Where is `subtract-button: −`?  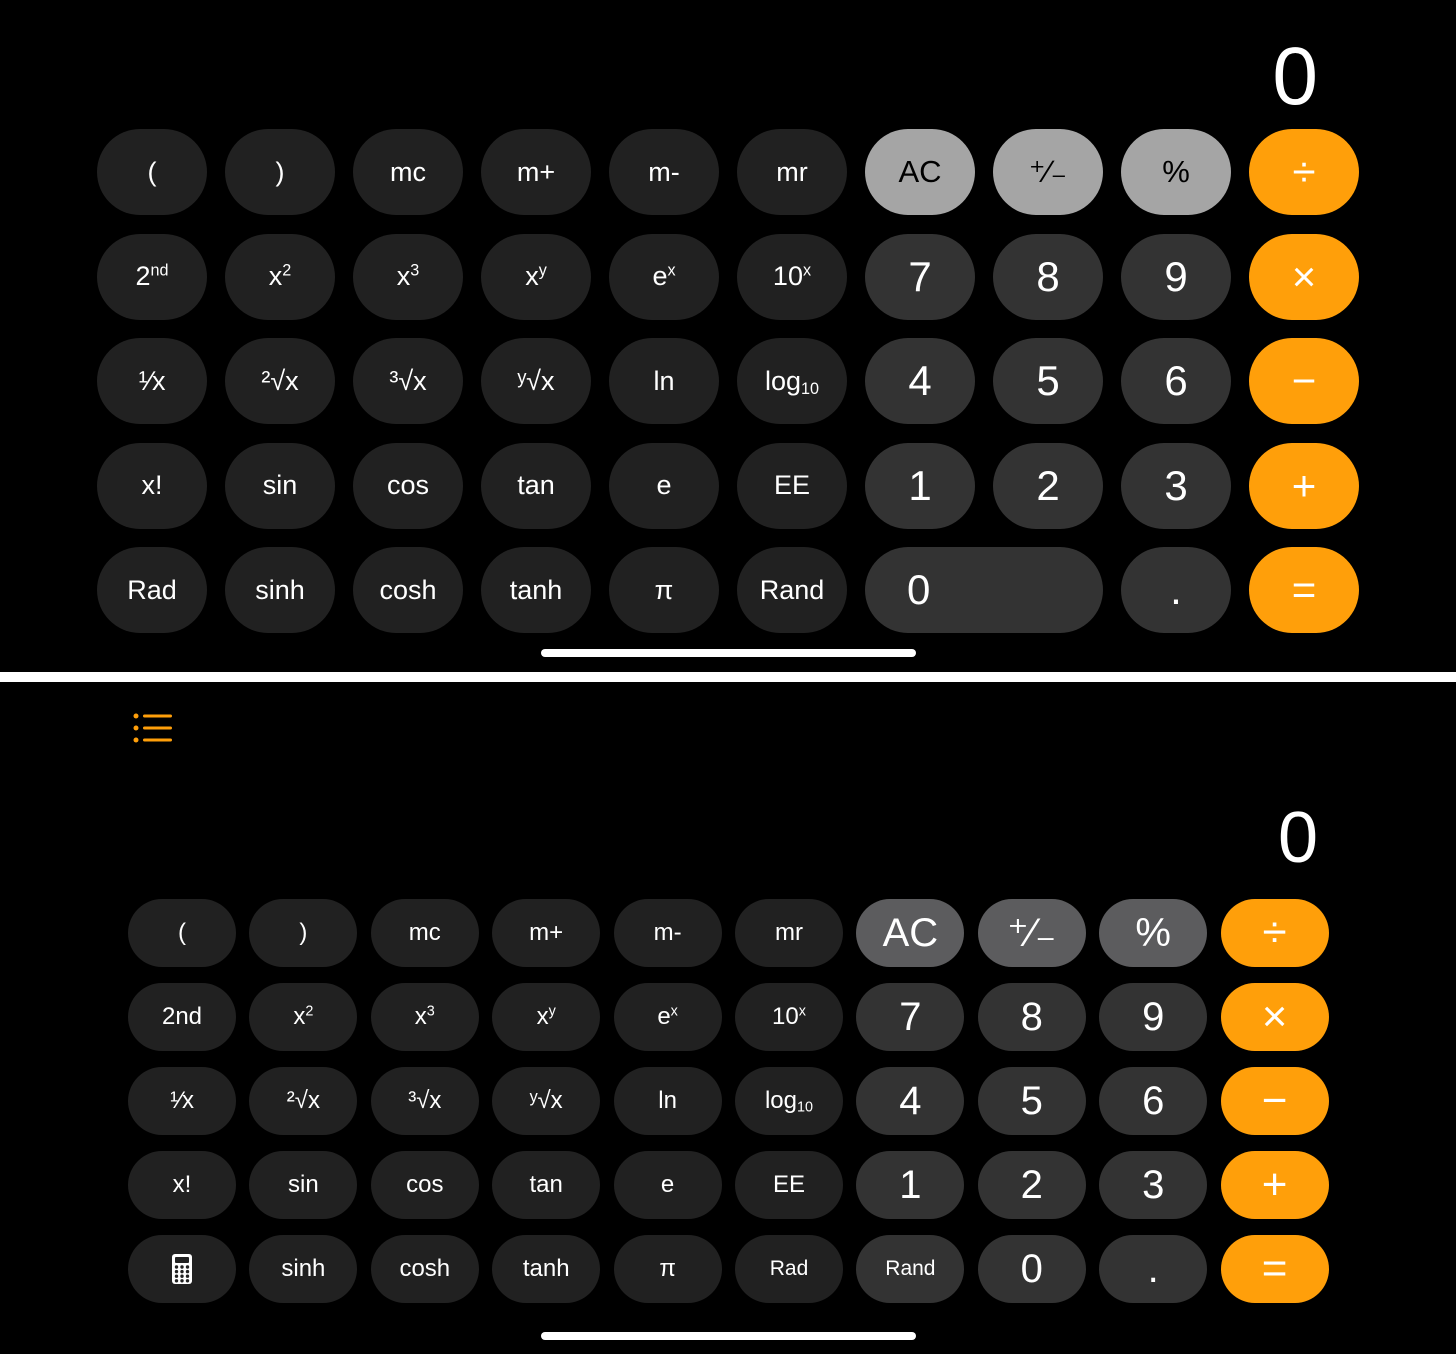 subtract-button: − is located at coordinates (1274, 1101).